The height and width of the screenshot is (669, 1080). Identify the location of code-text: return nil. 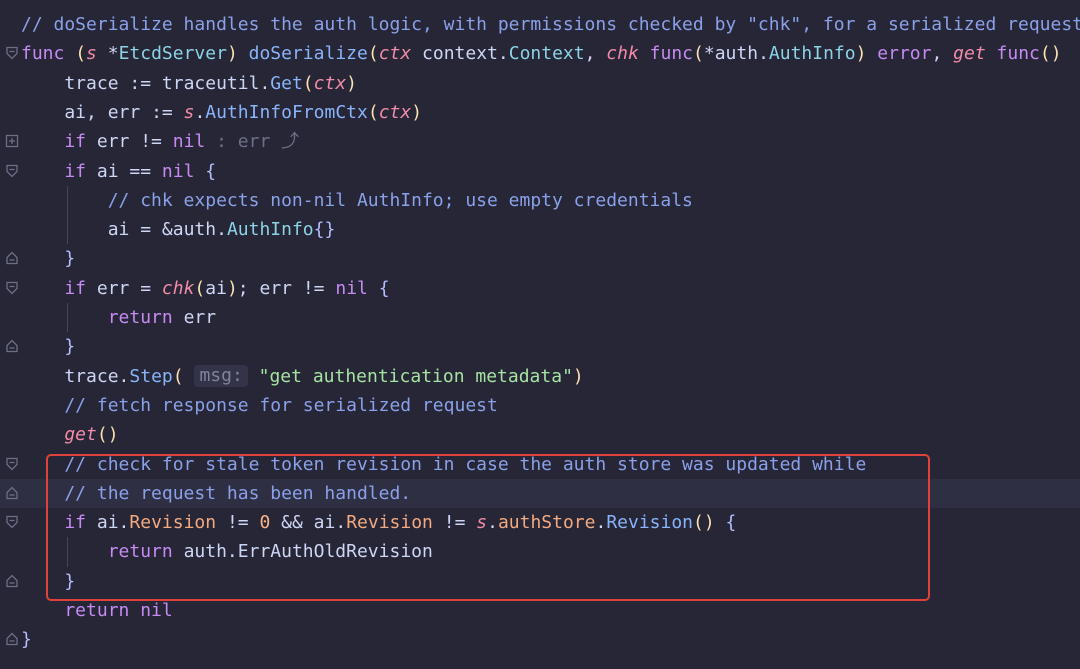
(96, 610).